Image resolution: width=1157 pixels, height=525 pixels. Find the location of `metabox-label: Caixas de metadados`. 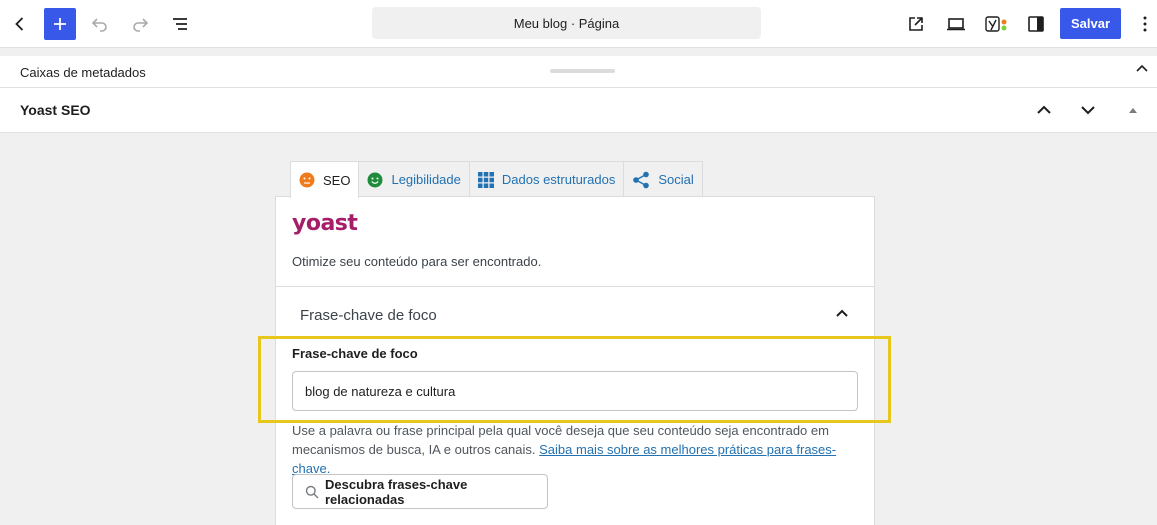

metabox-label: Caixas de metadados is located at coordinates (83, 72).